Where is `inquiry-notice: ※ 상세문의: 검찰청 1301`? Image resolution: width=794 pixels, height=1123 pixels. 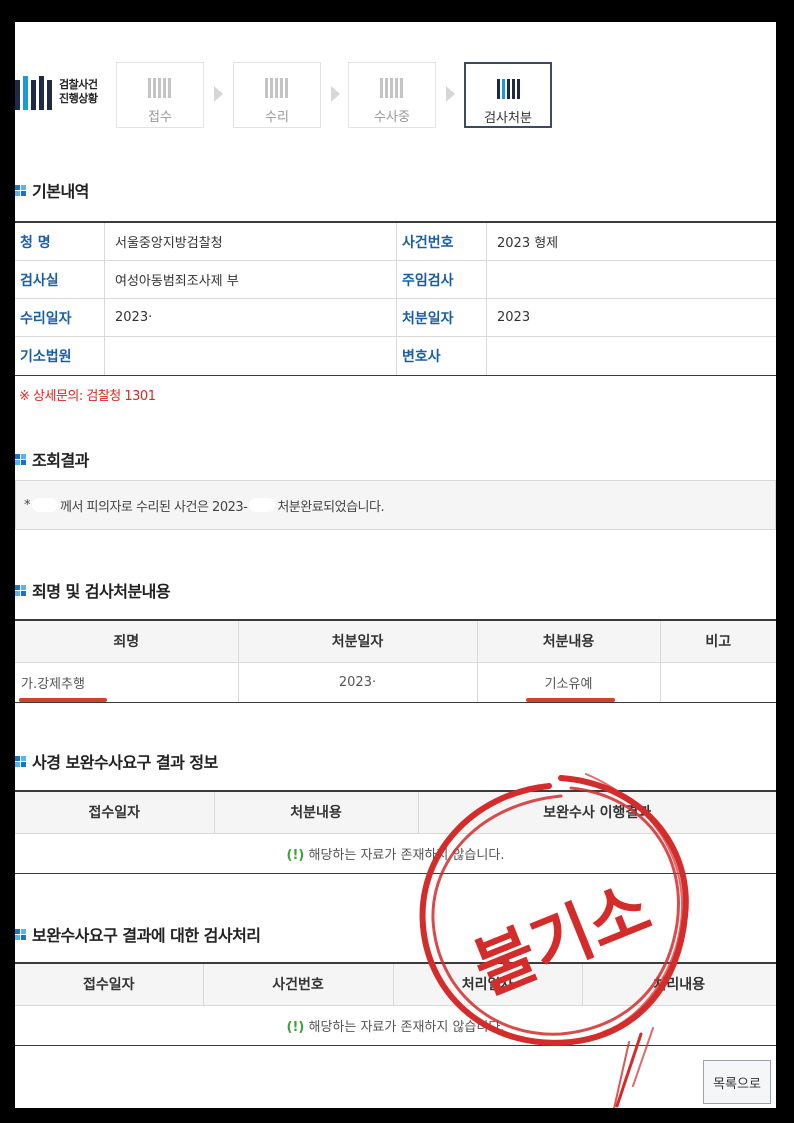 inquiry-notice: ※ 상세문의: 검찰청 1301 is located at coordinates (87, 396).